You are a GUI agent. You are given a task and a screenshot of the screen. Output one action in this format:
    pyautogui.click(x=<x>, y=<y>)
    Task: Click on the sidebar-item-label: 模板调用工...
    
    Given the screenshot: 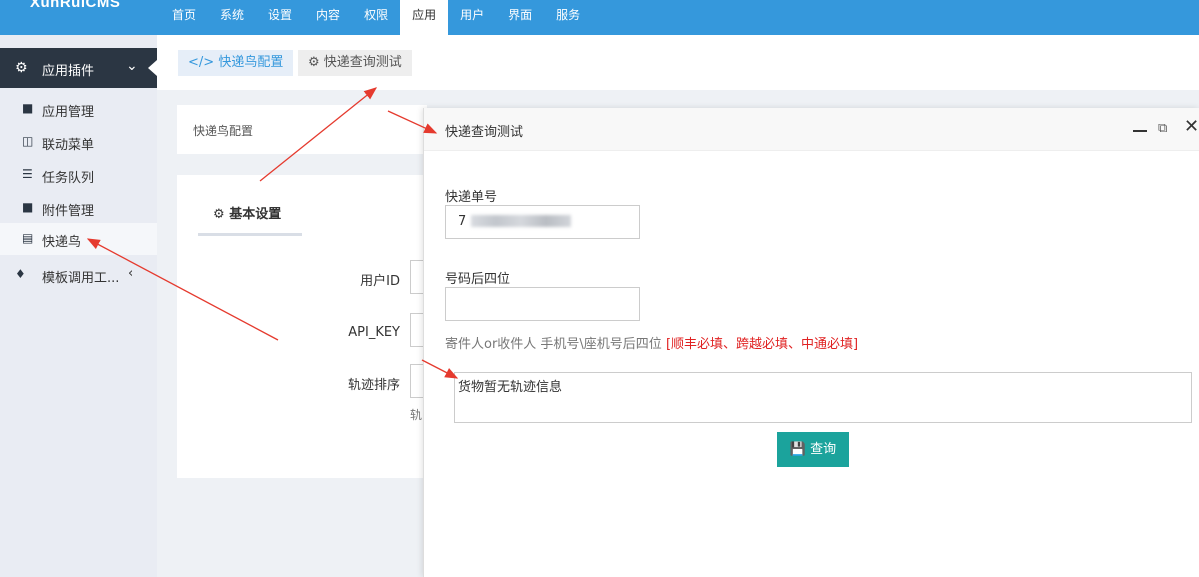 What is the action you would take?
    pyautogui.click(x=81, y=278)
    